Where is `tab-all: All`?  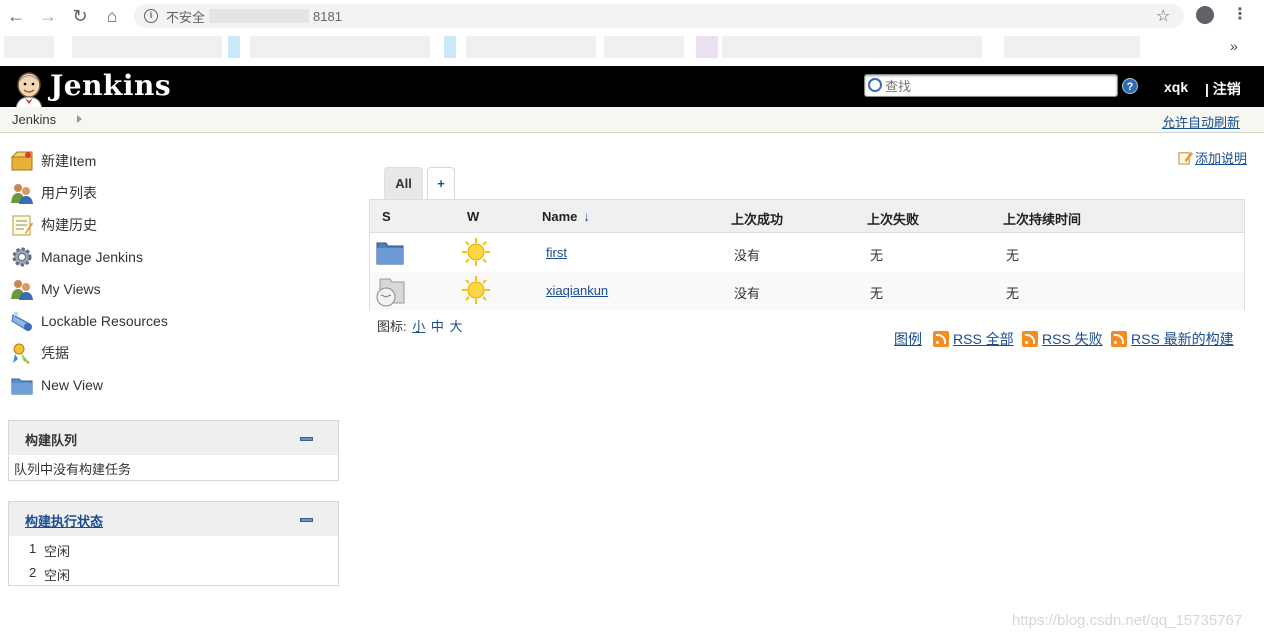 tab-all: All is located at coordinates (403, 183).